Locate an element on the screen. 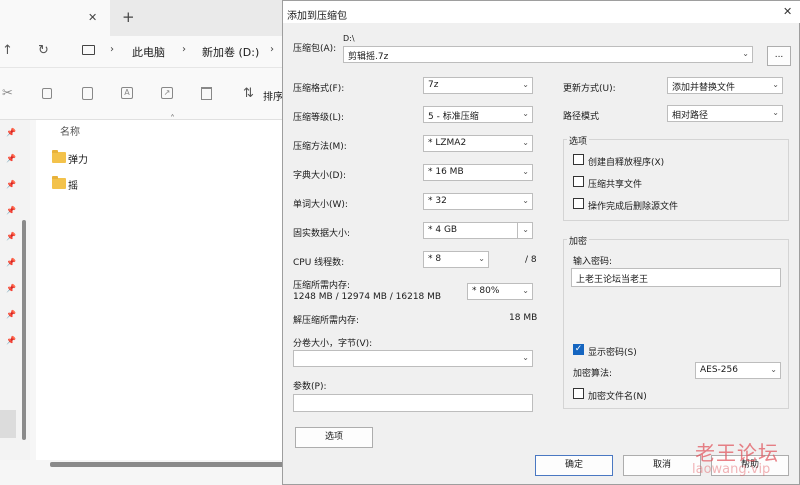 Image resolution: width=800 pixels, height=485 pixels. level-combo: 5 - 标准压缩 ⌄ is located at coordinates (478, 114).